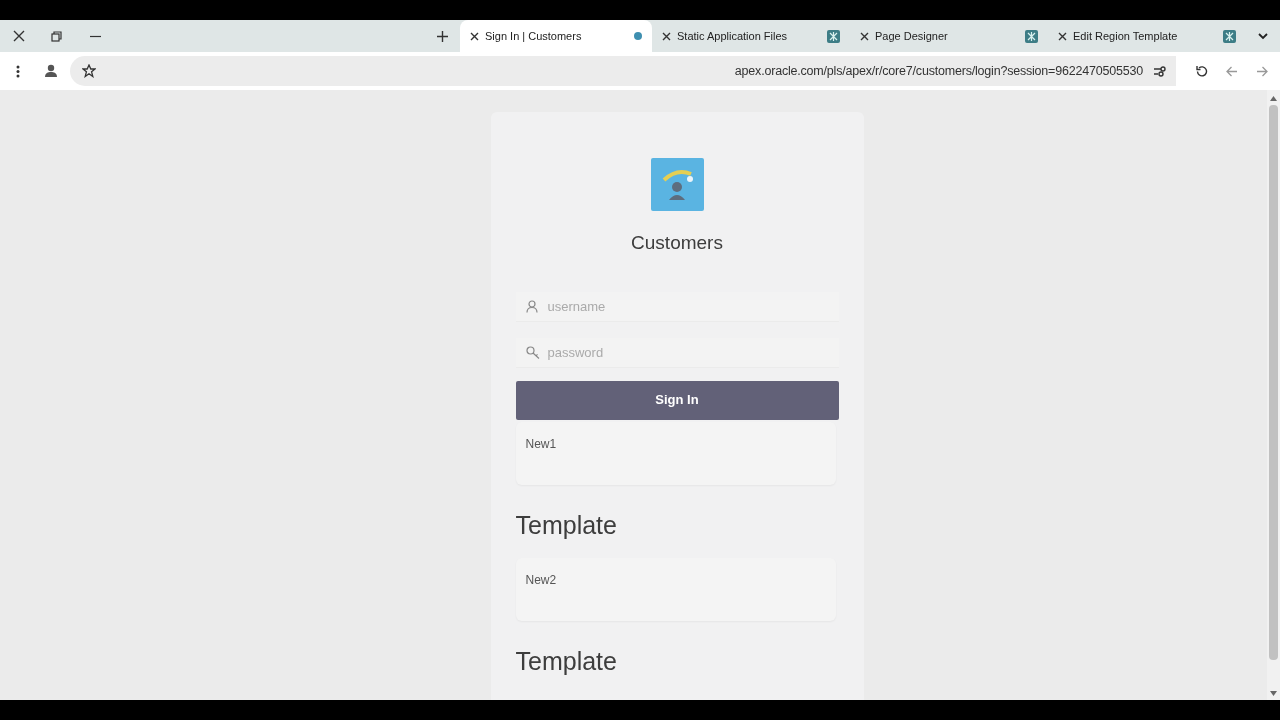 The height and width of the screenshot is (720, 1280). Describe the element at coordinates (911, 36) in the screenshot. I see `tab-title: Page Designer` at that location.